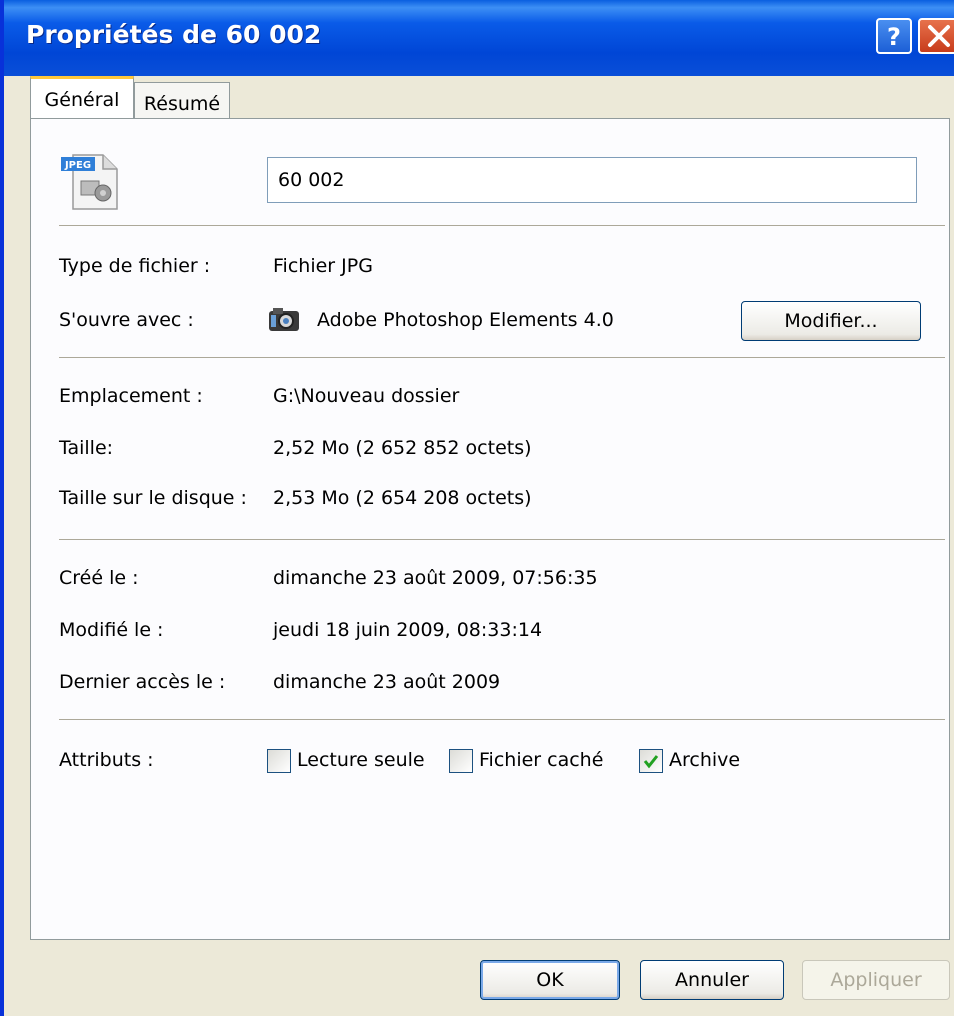  Describe the element at coordinates (592, 180) in the screenshot. I see `file-name-input` at that location.